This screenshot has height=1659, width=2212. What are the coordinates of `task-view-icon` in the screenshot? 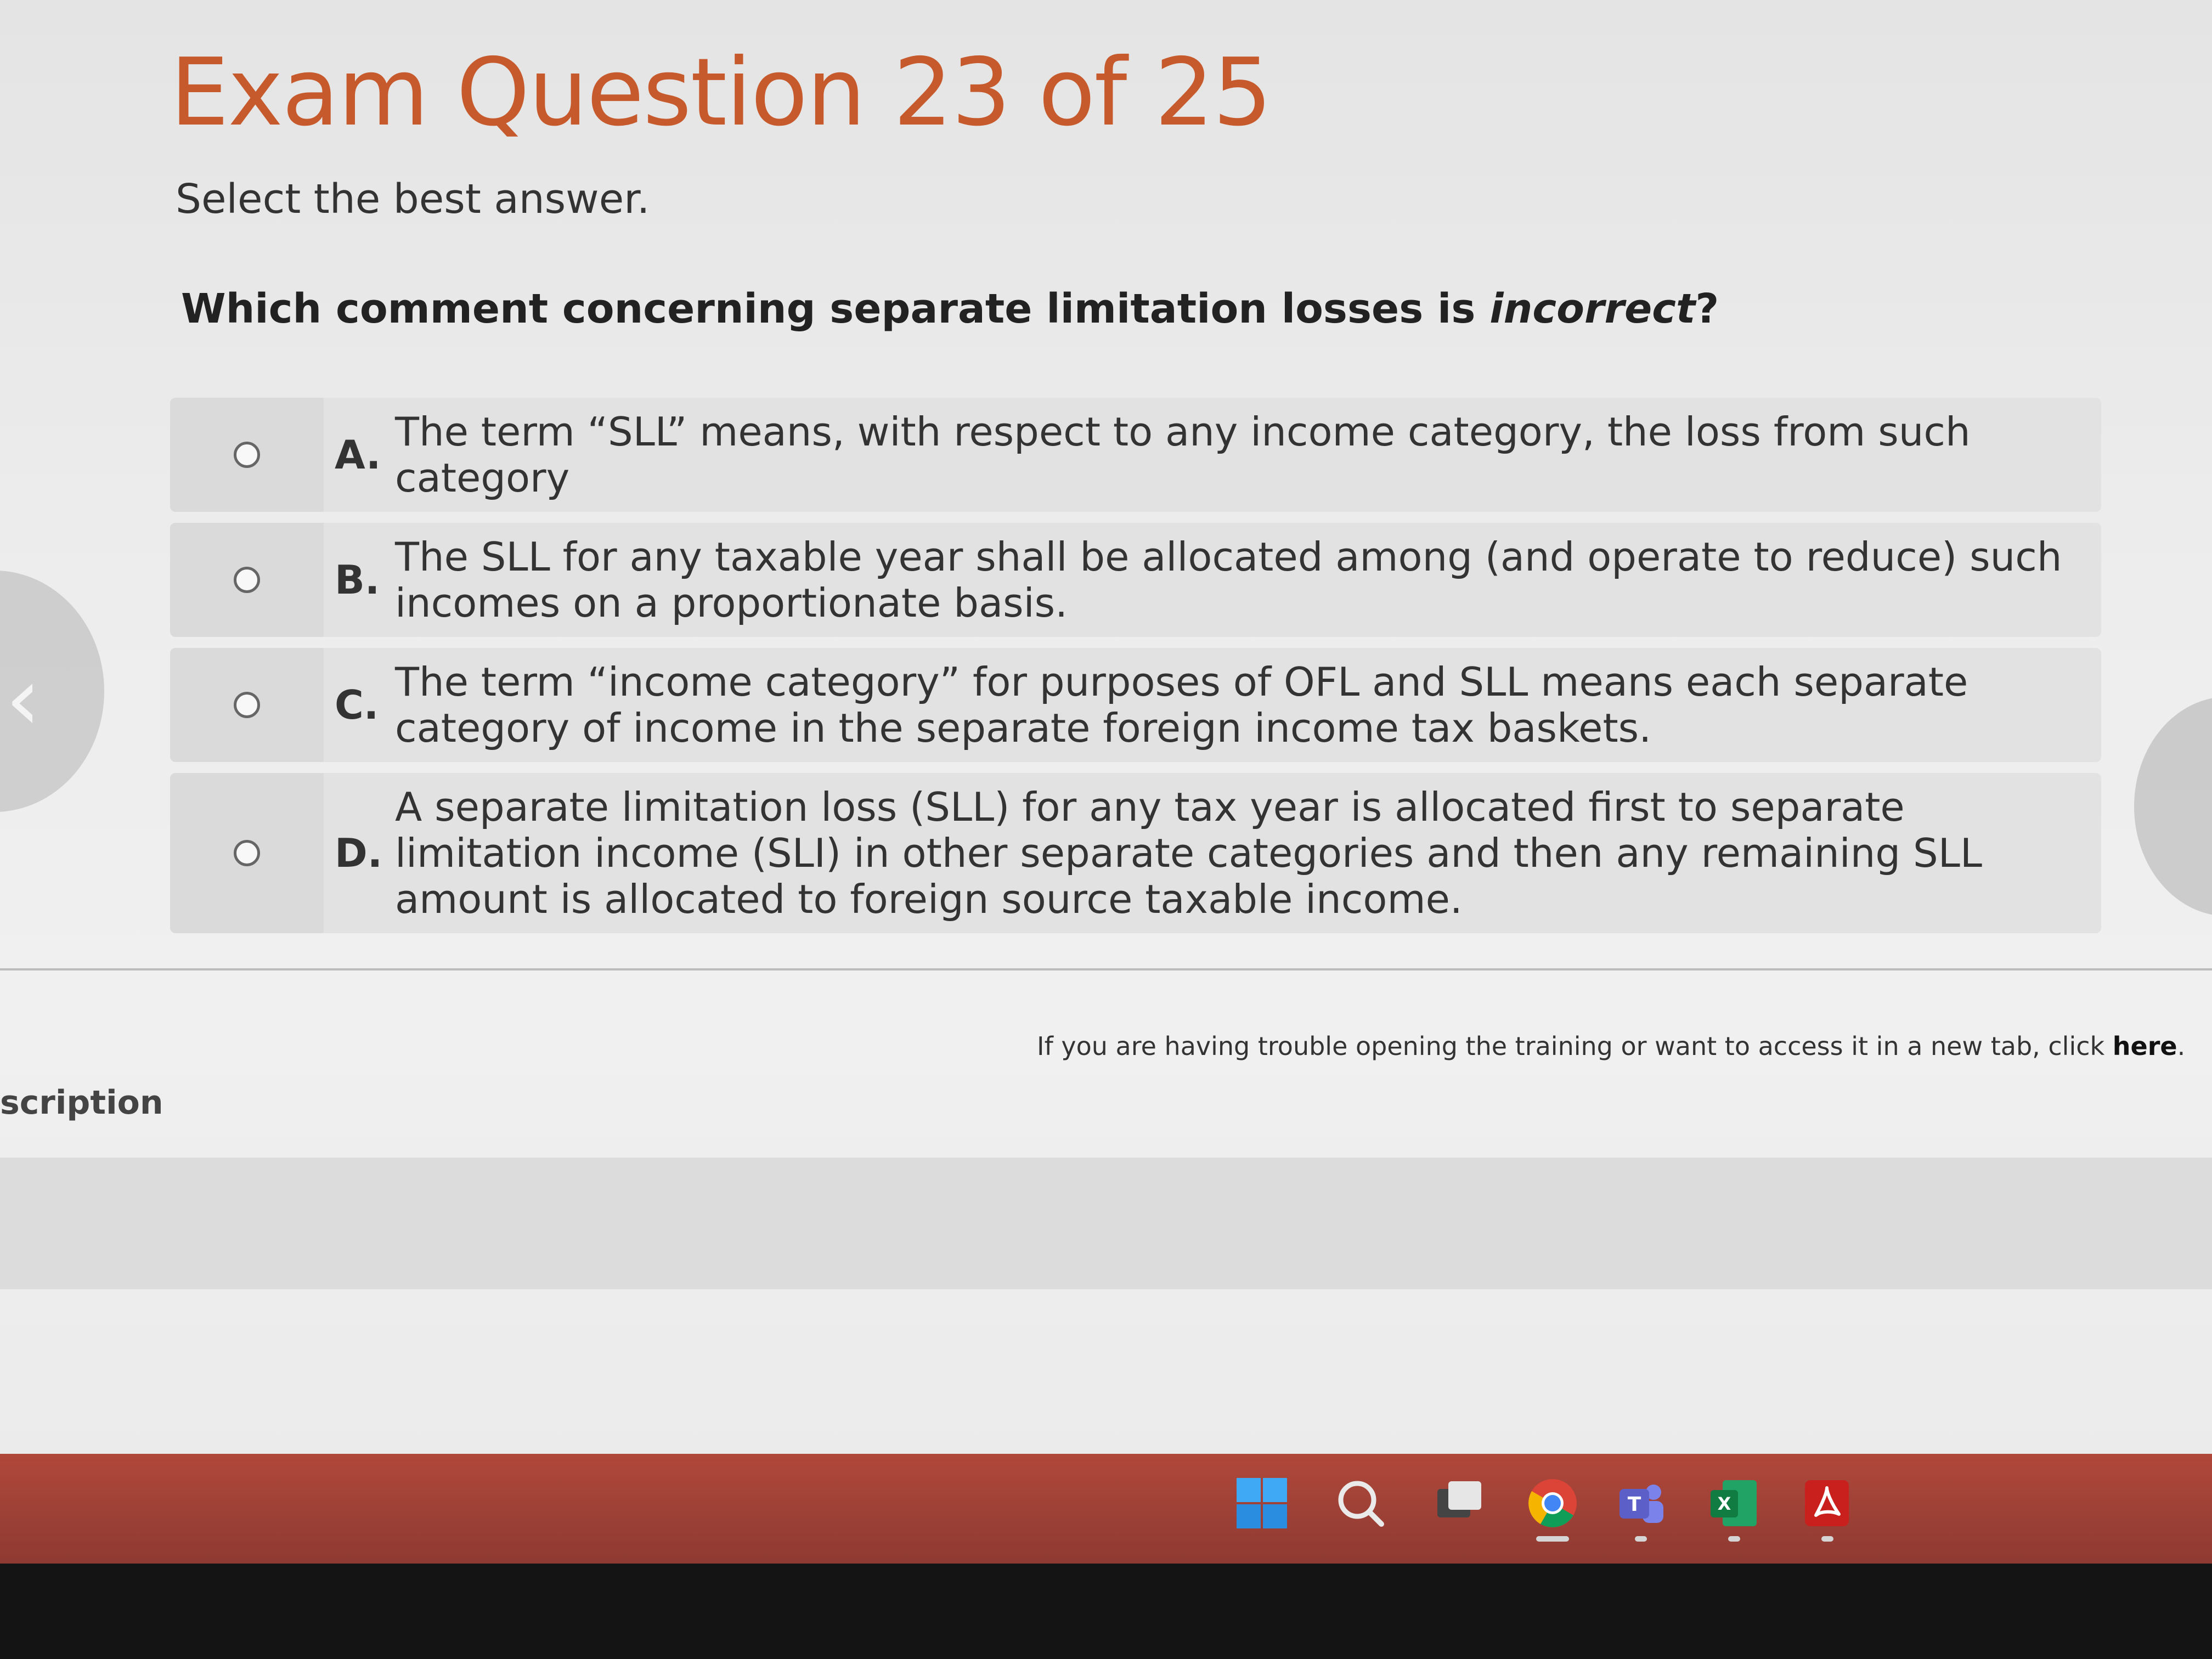 It's located at (1459, 1503).